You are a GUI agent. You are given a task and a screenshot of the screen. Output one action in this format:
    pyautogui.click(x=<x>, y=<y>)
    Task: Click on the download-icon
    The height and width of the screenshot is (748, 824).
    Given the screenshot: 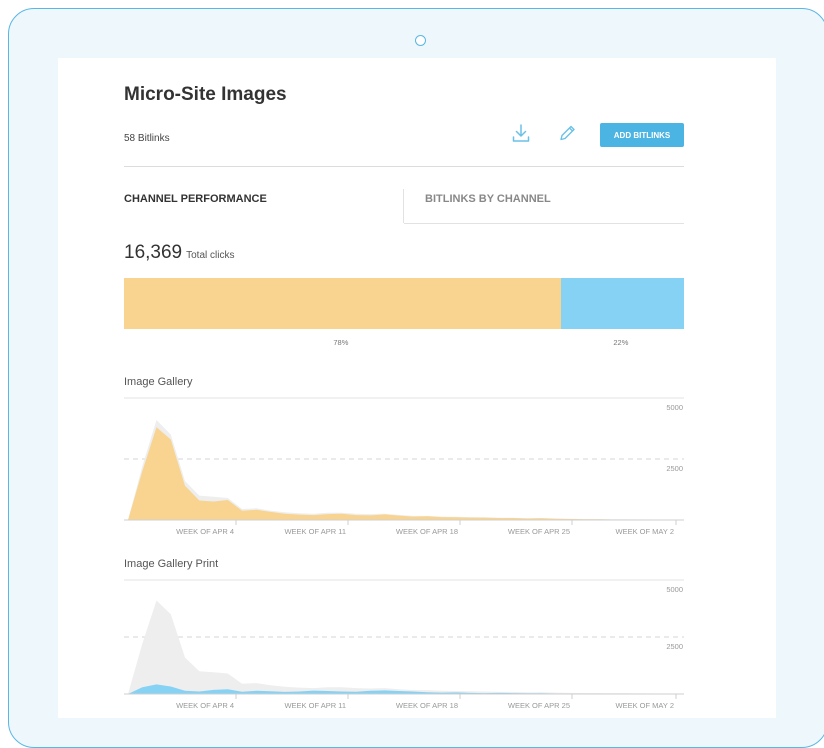 What is the action you would take?
    pyautogui.click(x=521, y=133)
    